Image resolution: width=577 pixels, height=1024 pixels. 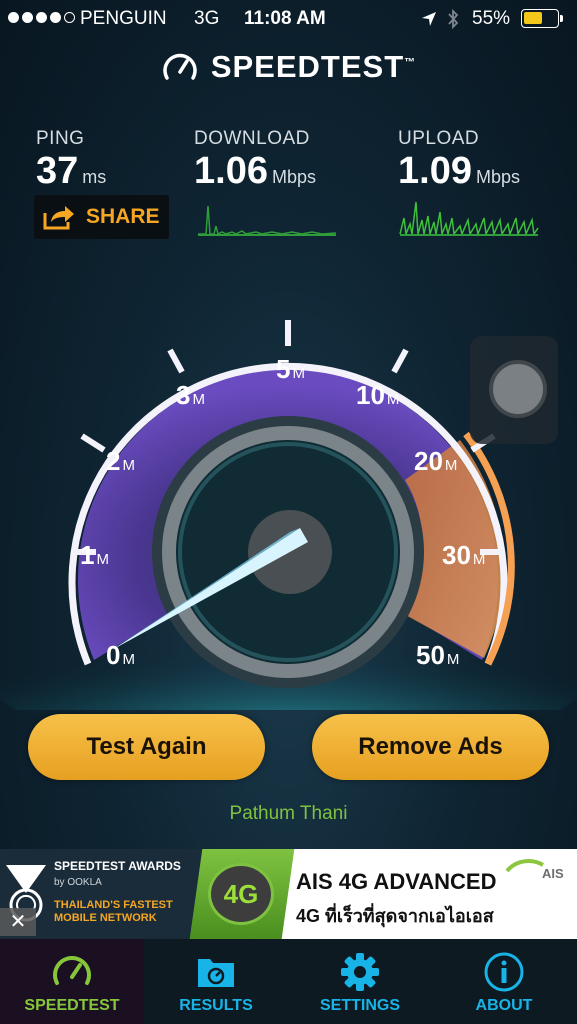 I want to click on ad-title: AIS 4G ADVANCED, so click(x=396, y=881).